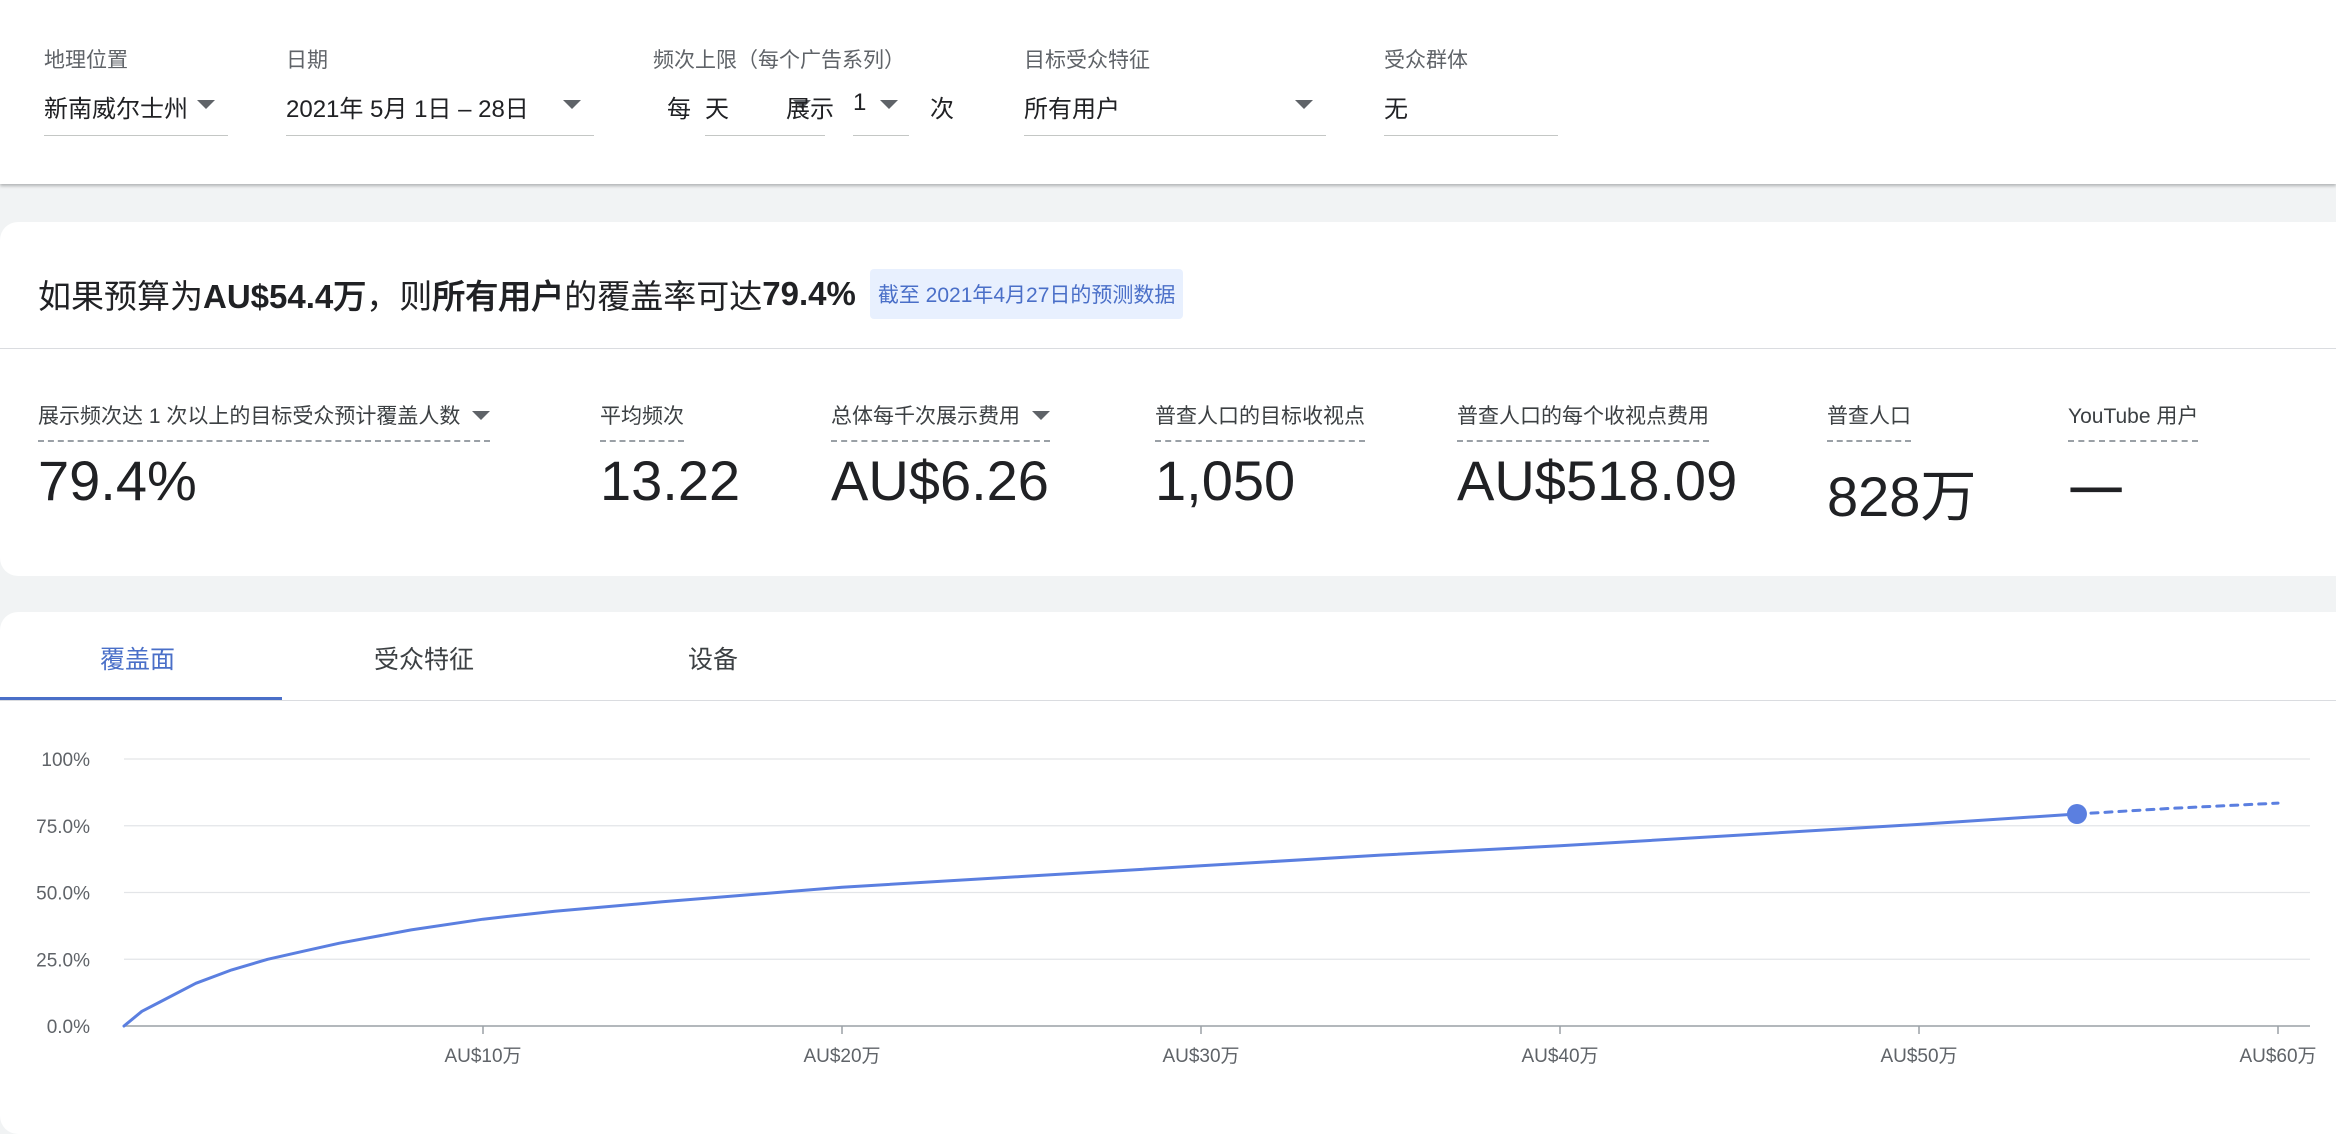 The width and height of the screenshot is (2336, 1134). I want to click on forecast-extension-line, so click(2177, 808).